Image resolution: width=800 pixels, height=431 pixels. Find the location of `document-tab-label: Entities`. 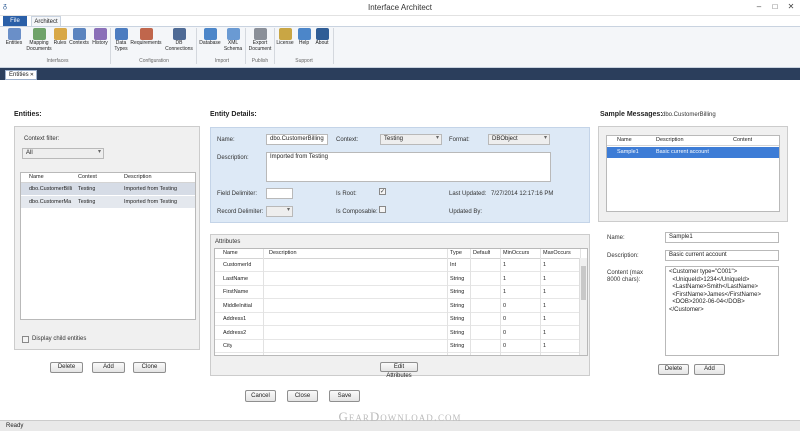

document-tab-label: Entities is located at coordinates (19, 75).